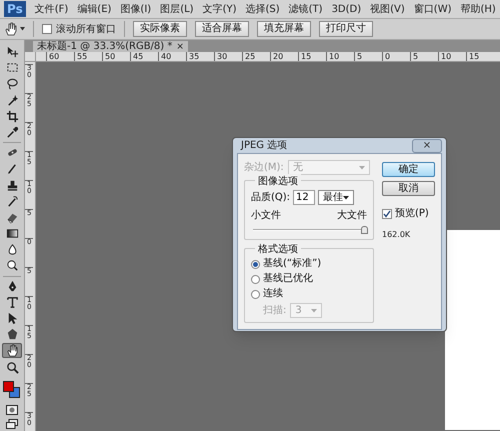  What do you see at coordinates (346, 29) in the screenshot?
I see `toolbar-button: 打印尺寸` at bounding box center [346, 29].